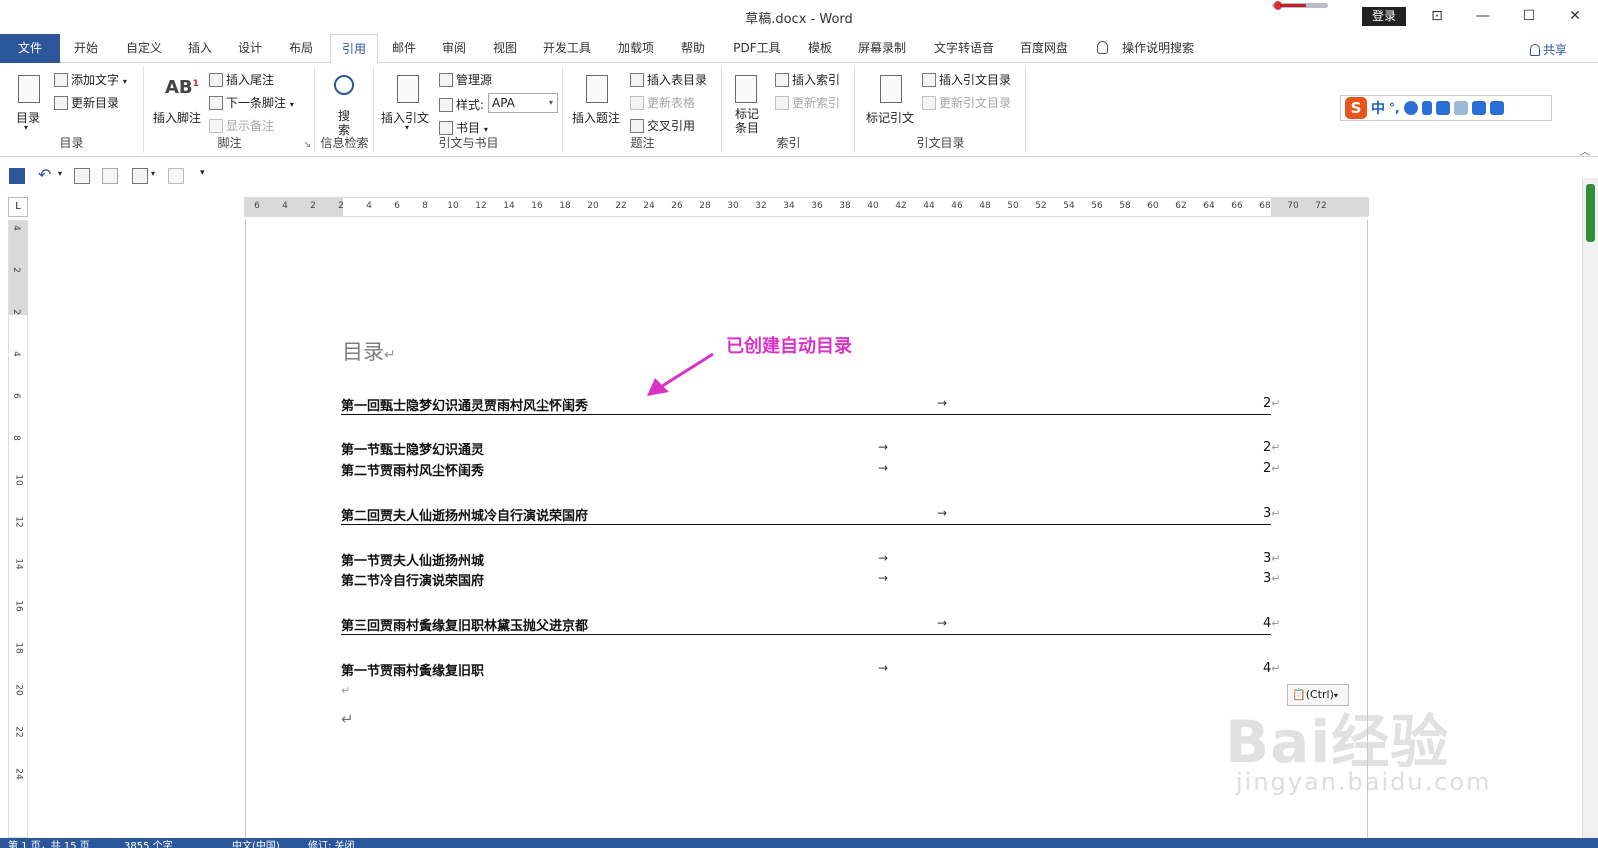 This screenshot has width=1598, height=848. I want to click on toc-button: 目录 ▾, so click(30, 103).